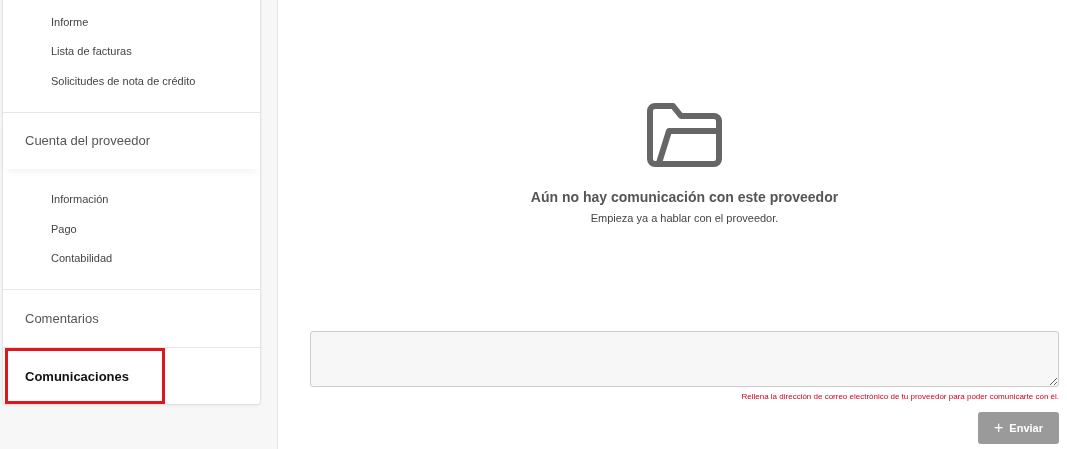 The height and width of the screenshot is (449, 1067). Describe the element at coordinates (131, 199) in the screenshot. I see `sidebar-item: Información` at that location.